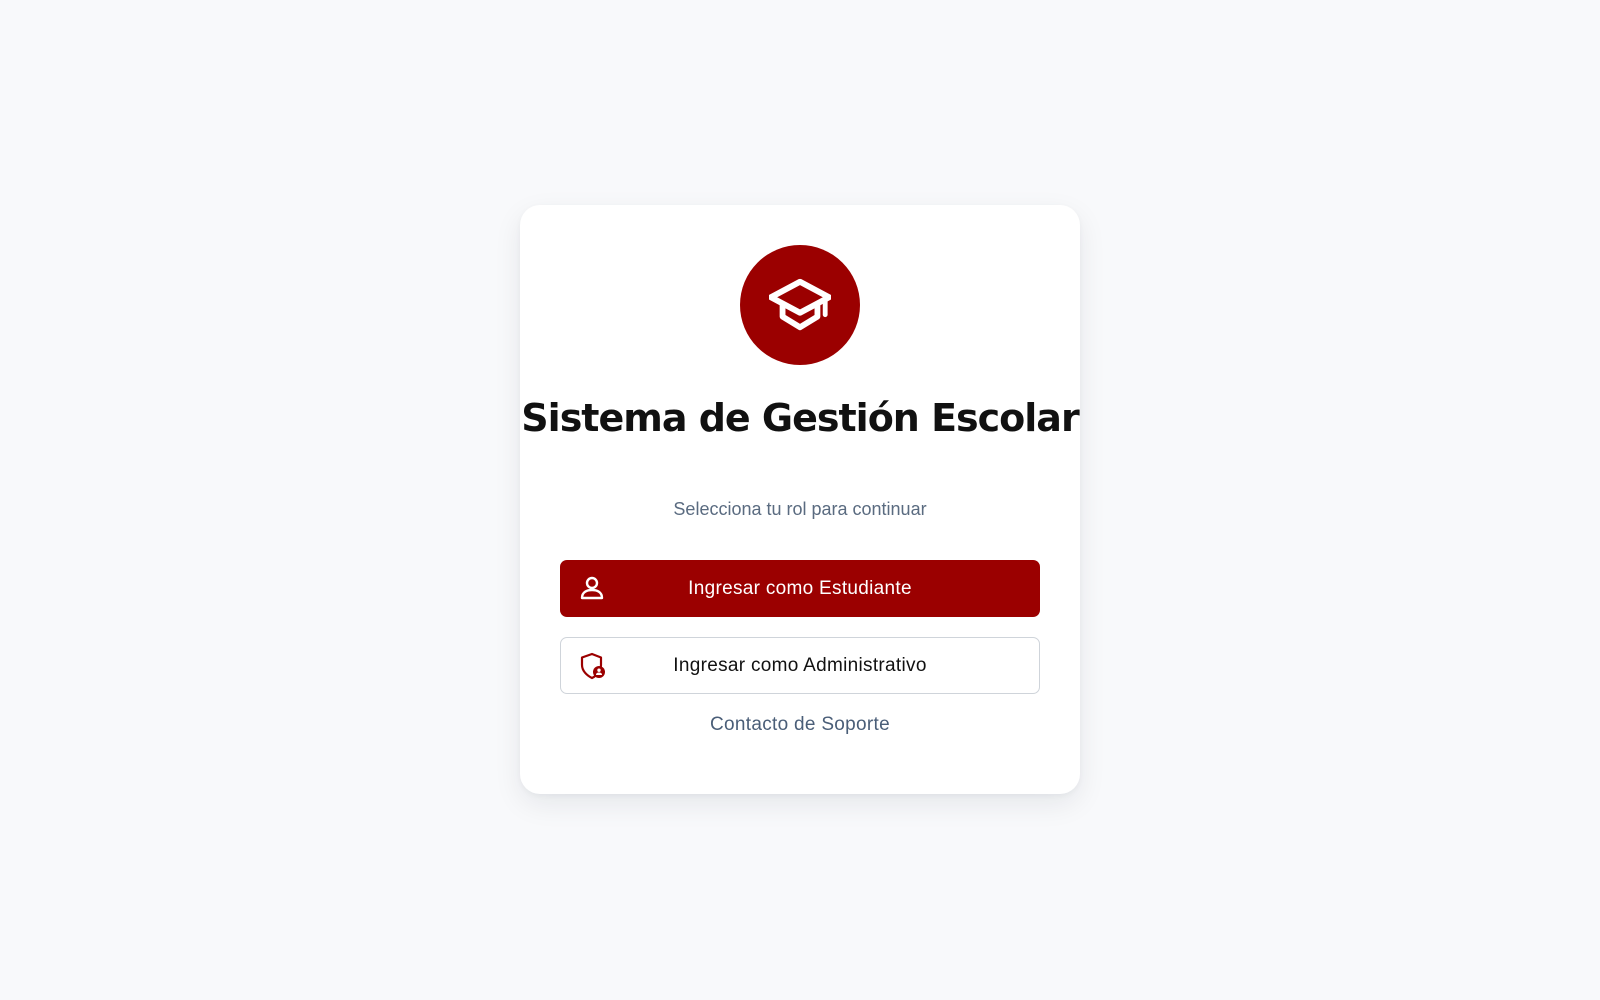  I want to click on admin-login-label: Ingresar como Administrativo, so click(800, 665).